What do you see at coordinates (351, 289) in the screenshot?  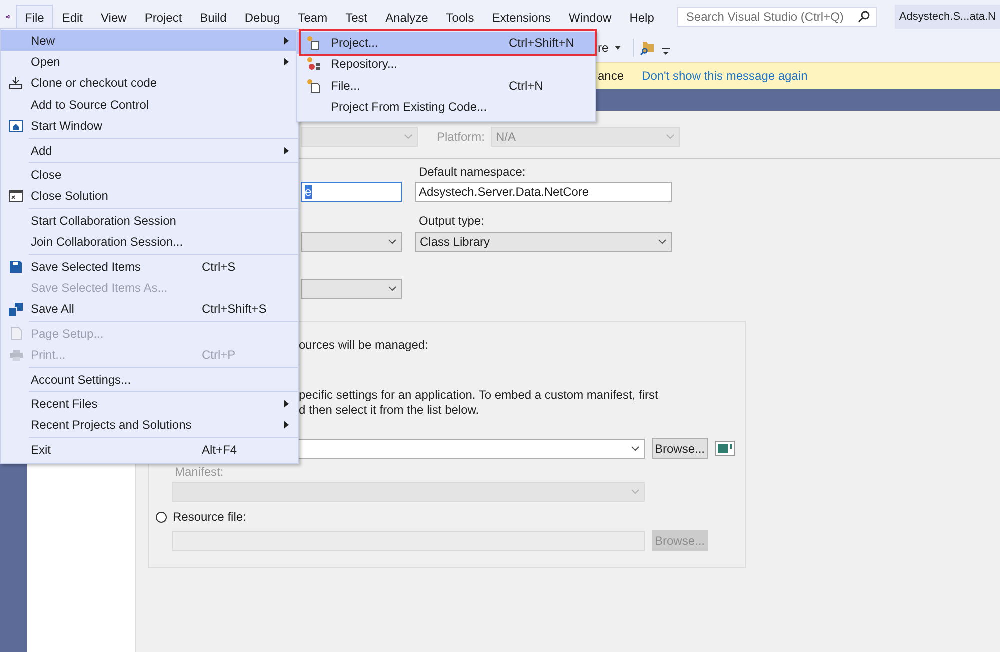 I see `startup-object-select` at bounding box center [351, 289].